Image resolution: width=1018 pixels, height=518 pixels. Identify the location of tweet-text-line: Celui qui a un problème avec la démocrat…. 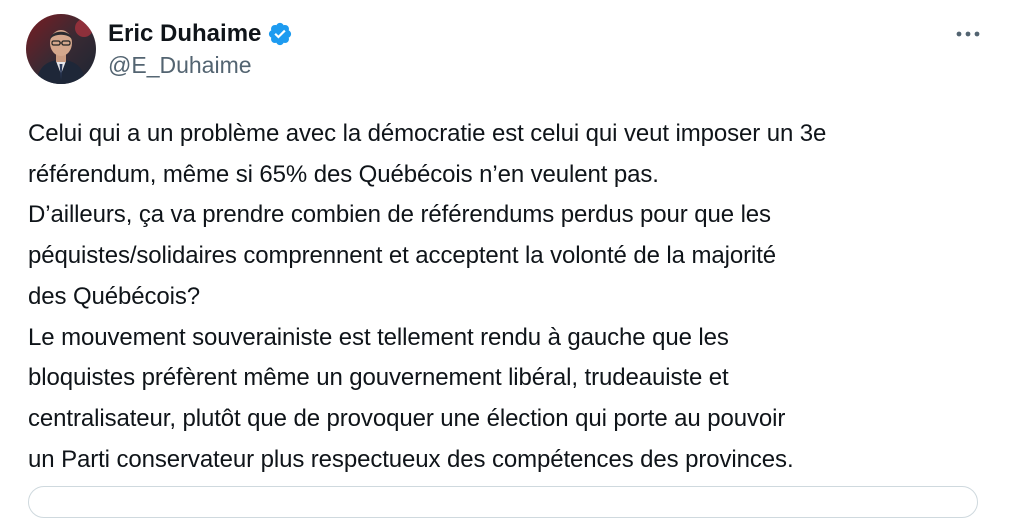
(427, 133).